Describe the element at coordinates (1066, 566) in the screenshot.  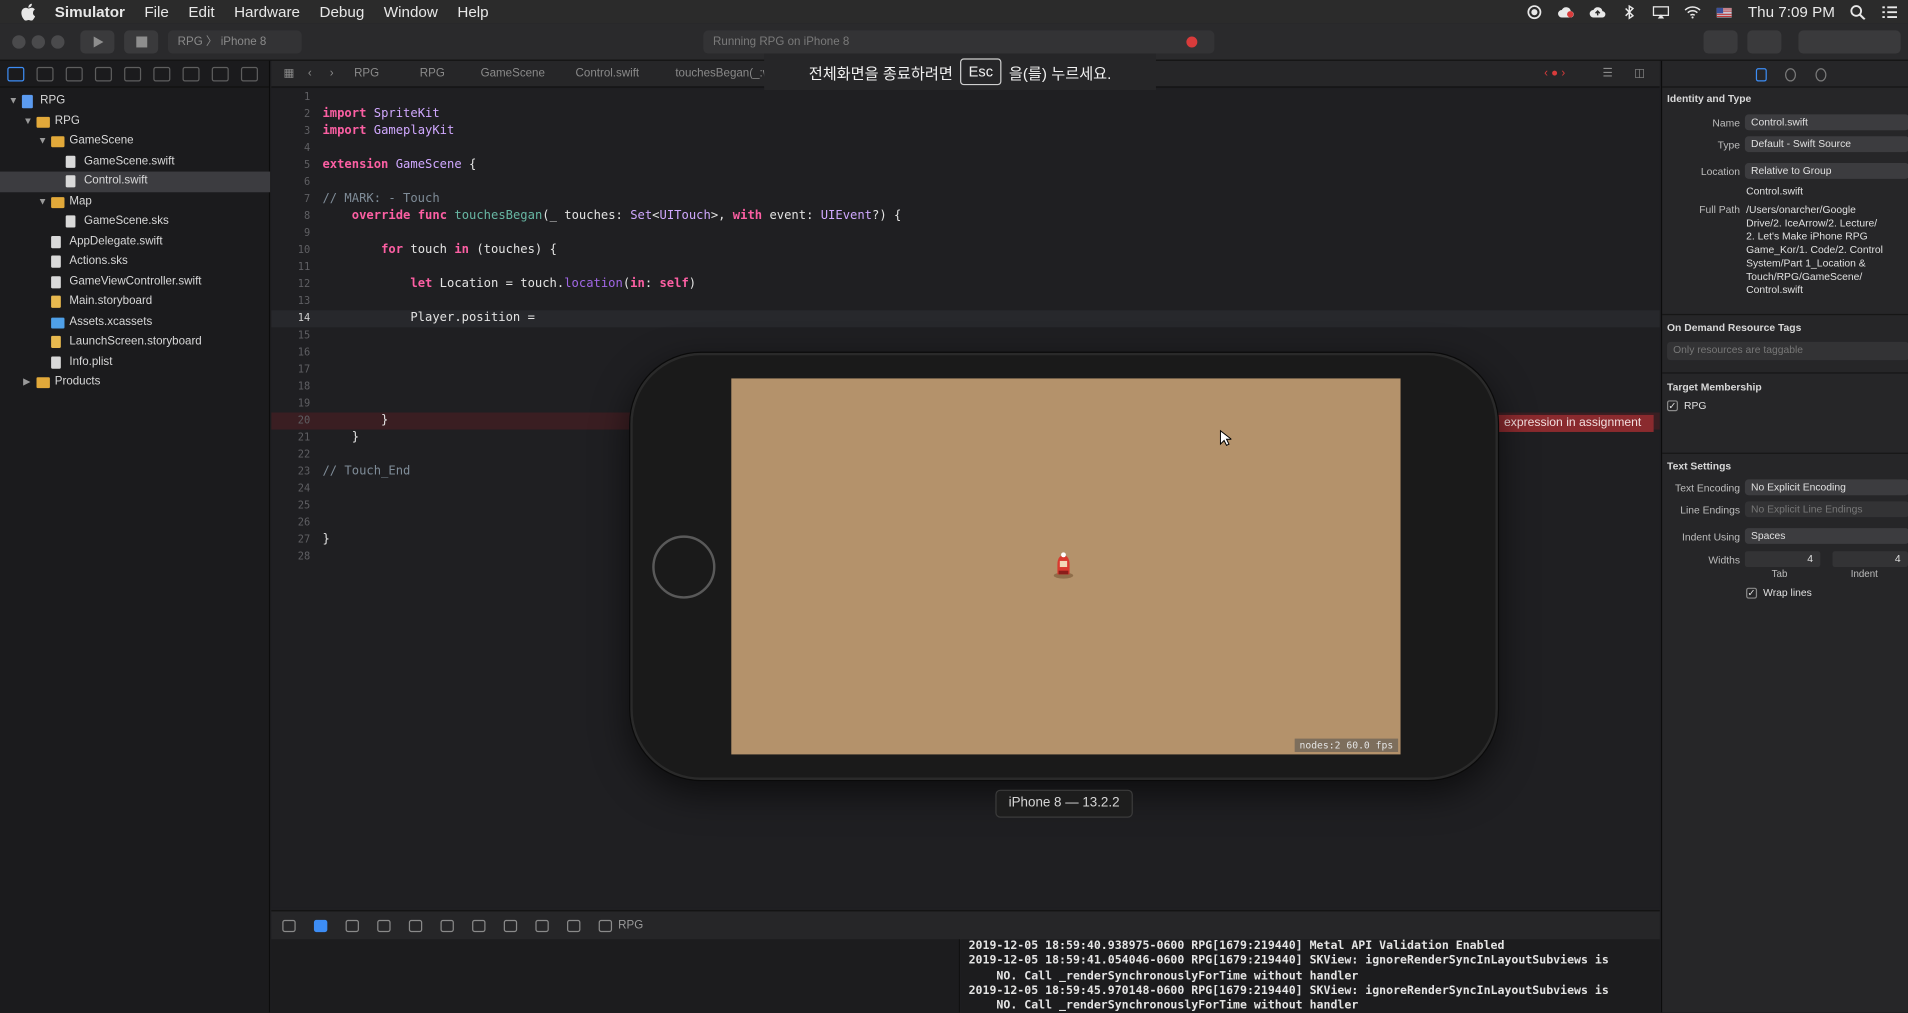
I see `game-screen: nodes:2 60.0 fps` at that location.